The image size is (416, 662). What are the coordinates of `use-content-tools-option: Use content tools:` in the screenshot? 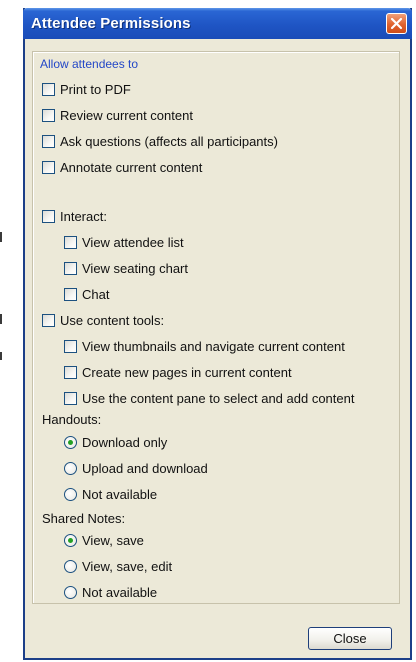 It's located at (103, 320).